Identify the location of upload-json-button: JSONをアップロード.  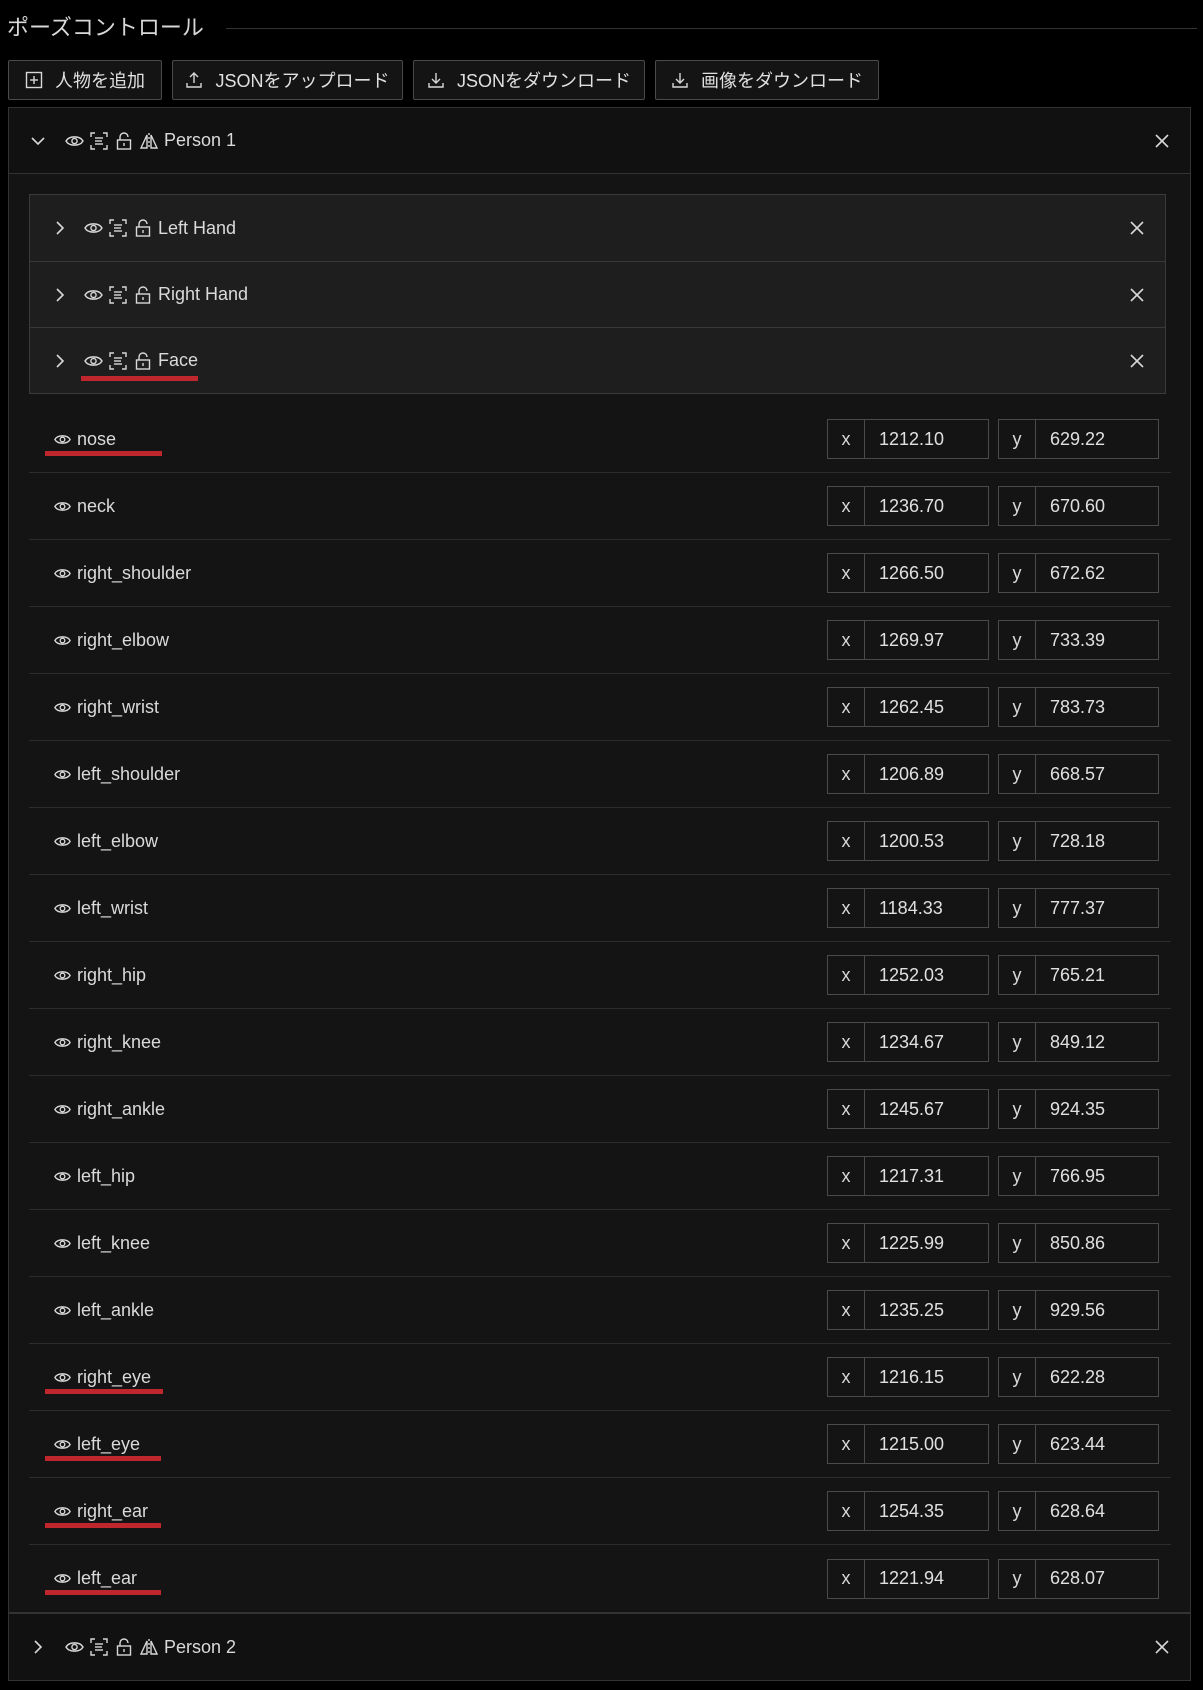
(287, 80).